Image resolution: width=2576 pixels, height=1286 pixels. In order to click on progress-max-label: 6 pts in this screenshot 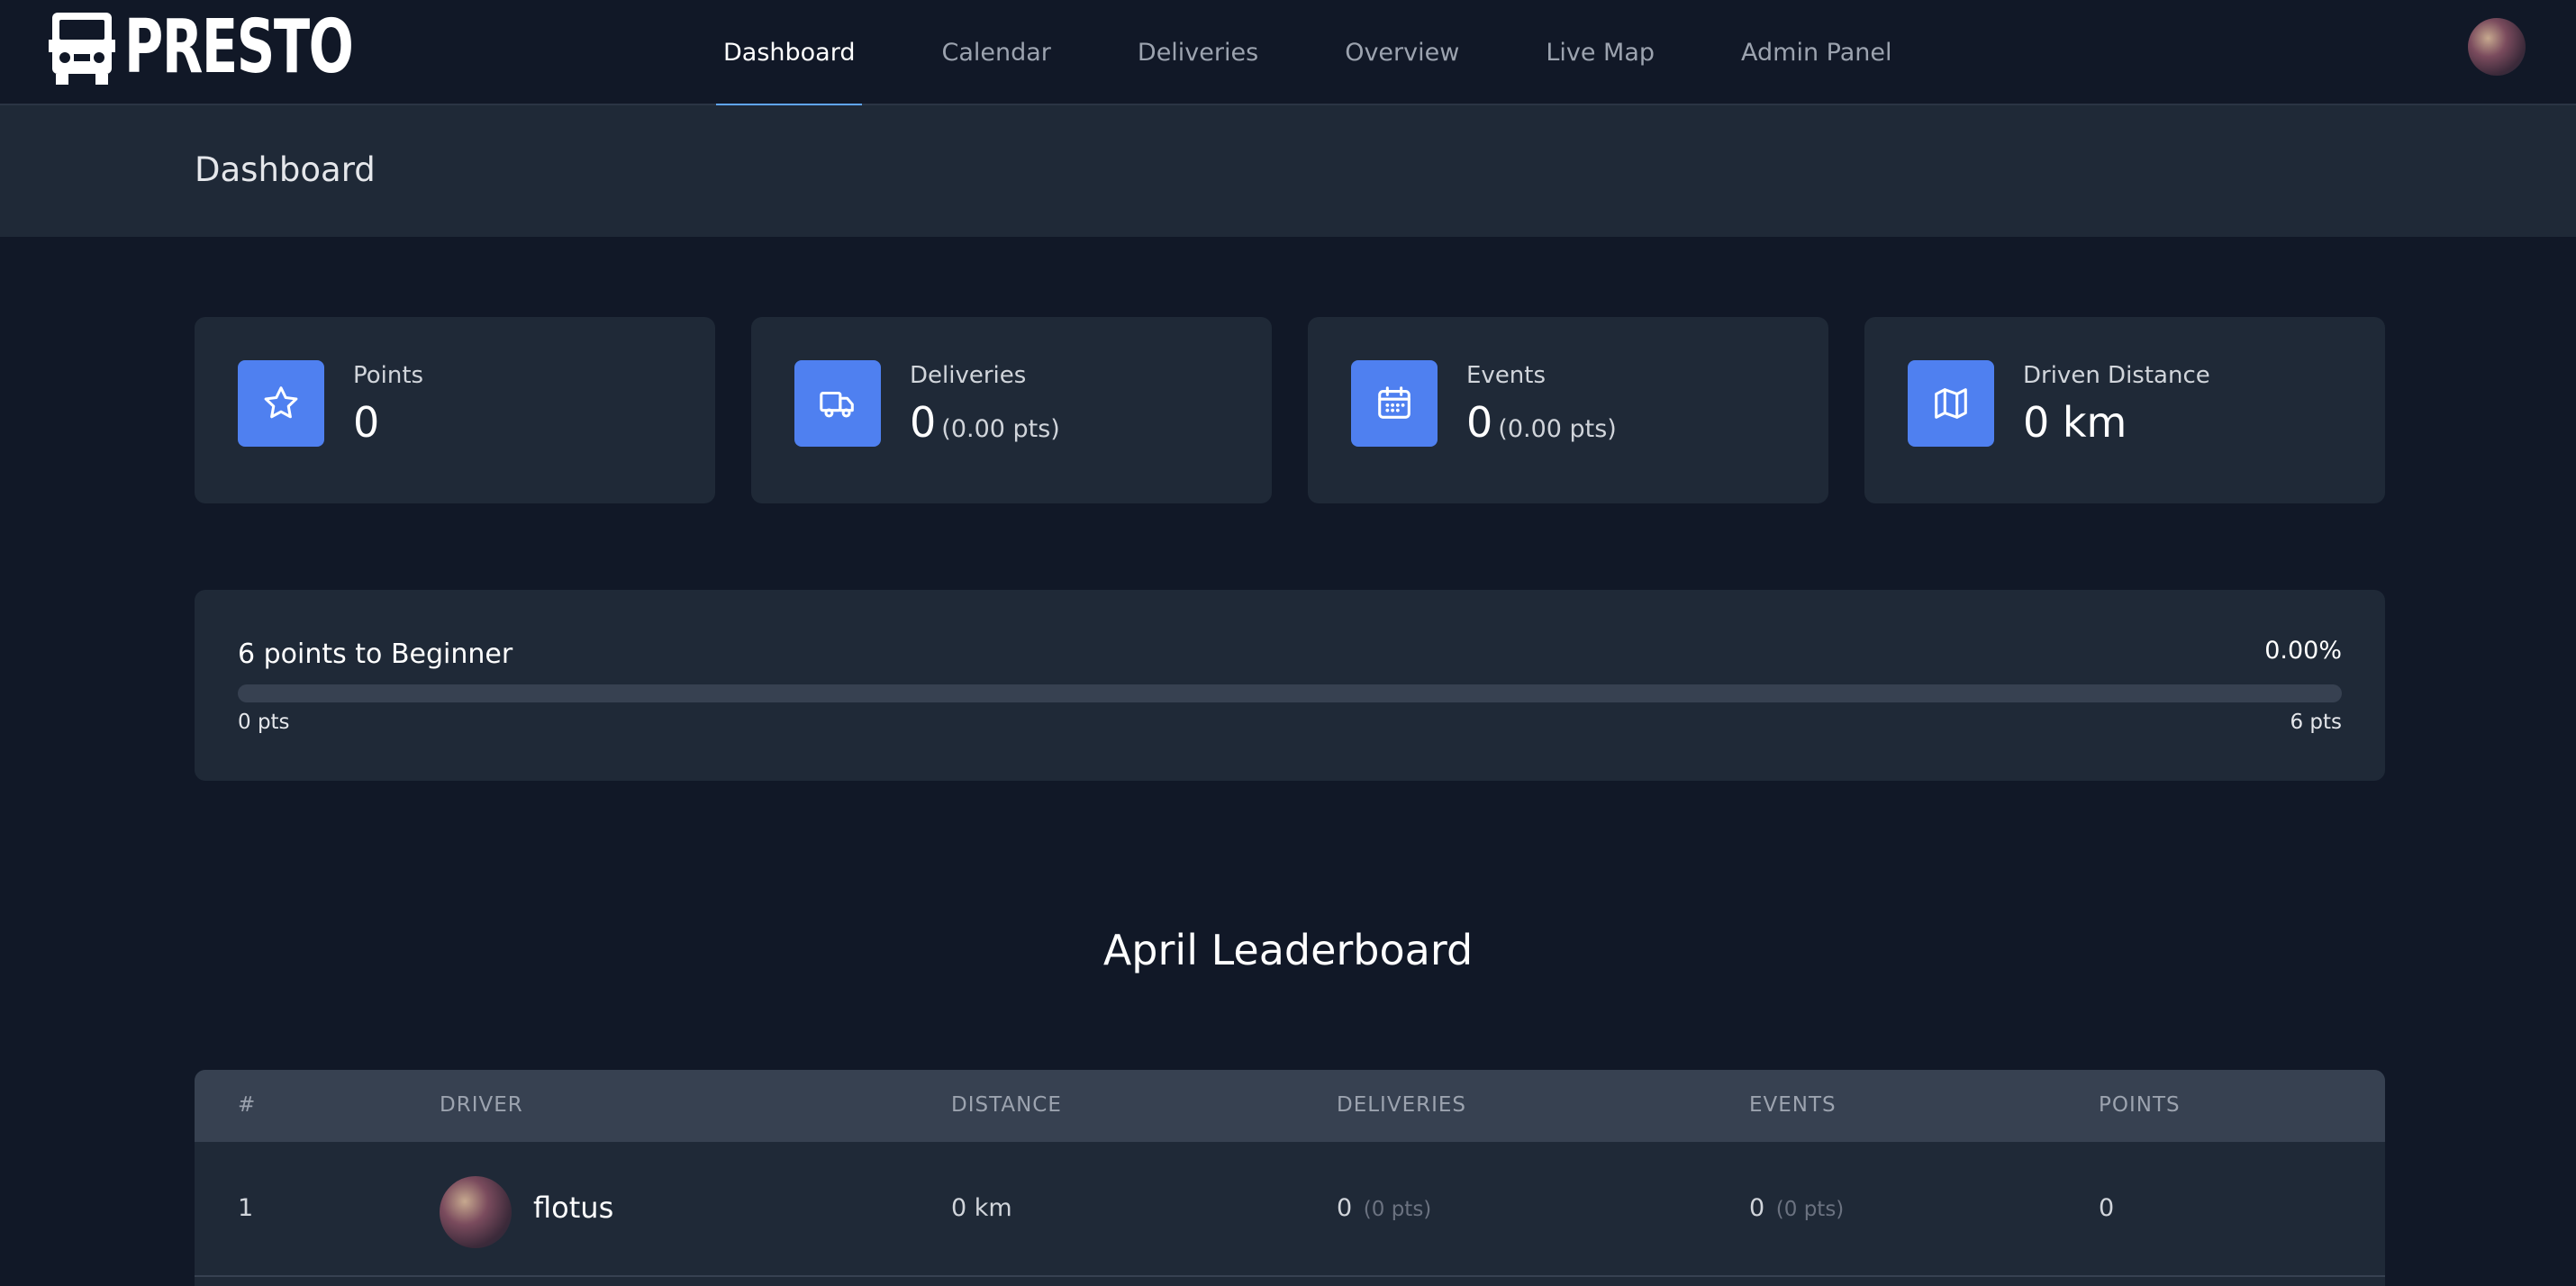, I will do `click(2316, 722)`.